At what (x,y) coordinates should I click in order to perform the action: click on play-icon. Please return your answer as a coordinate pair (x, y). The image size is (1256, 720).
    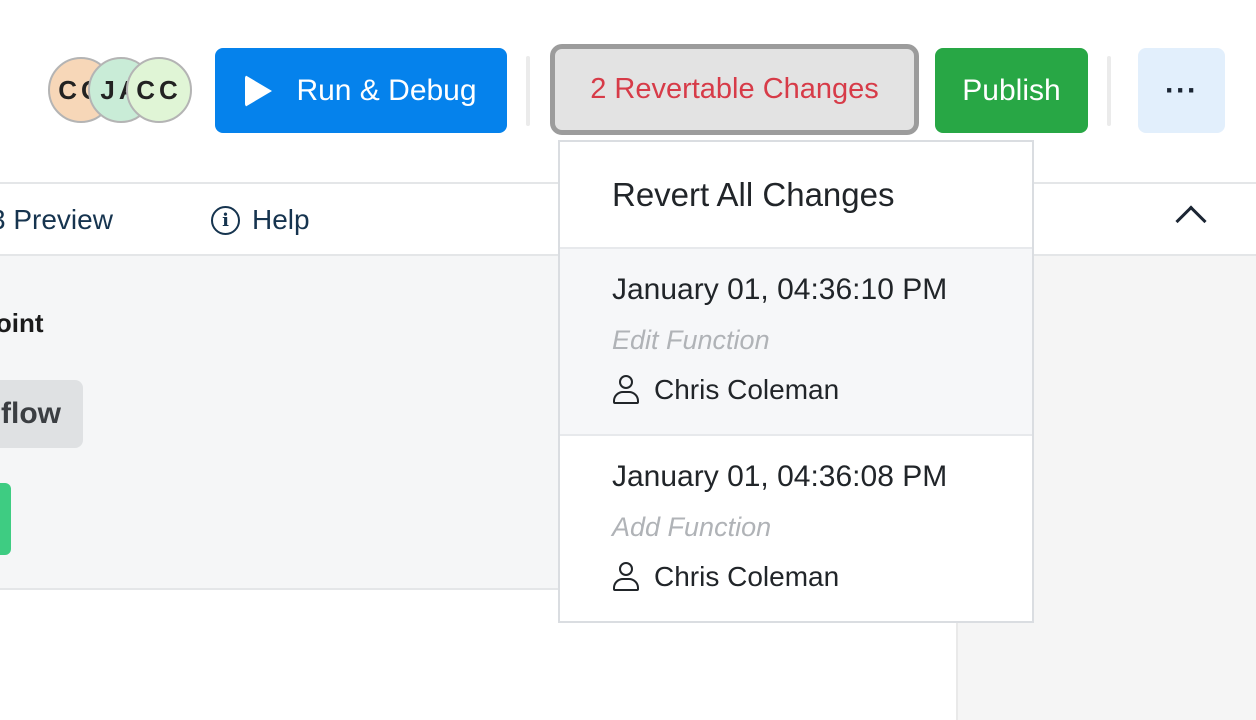
    Looking at the image, I should click on (259, 90).